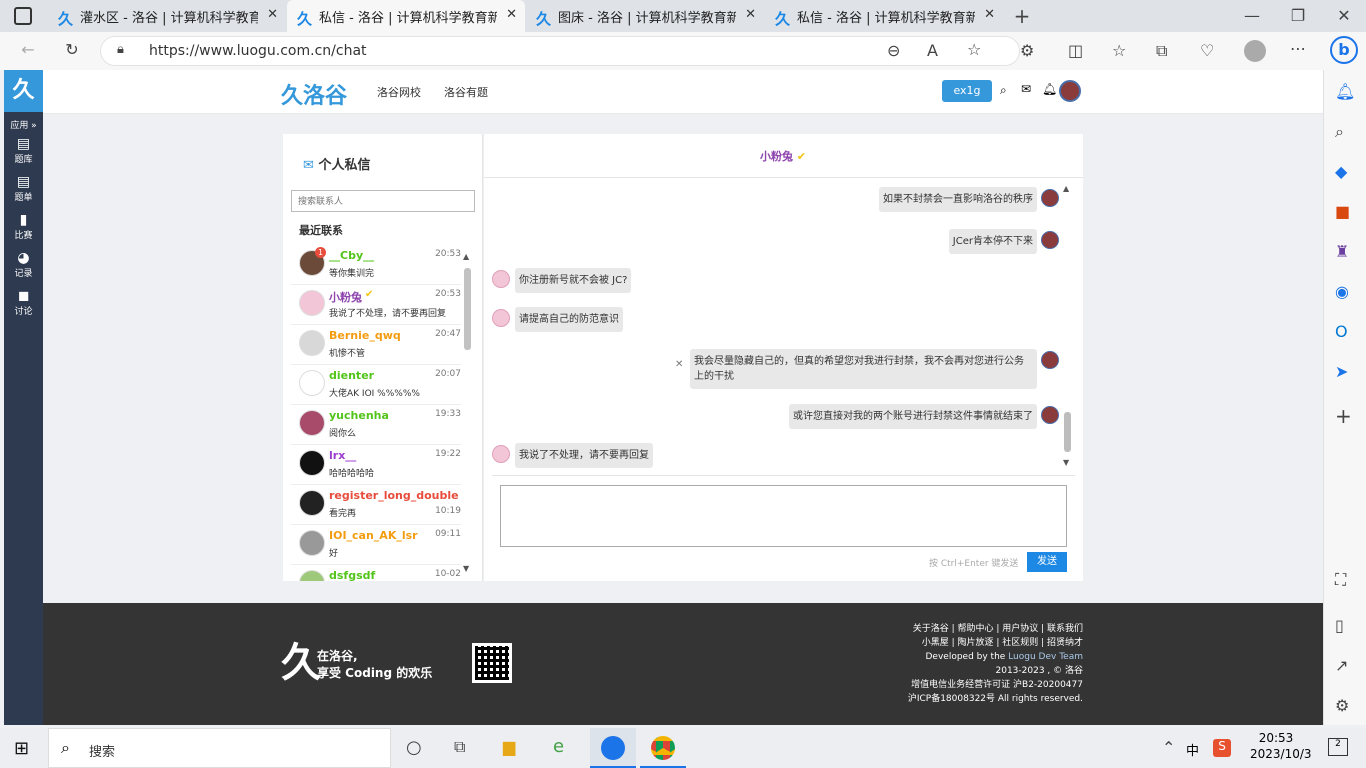 Image resolution: width=1366 pixels, height=768 pixels. What do you see at coordinates (1161, 51) in the screenshot?
I see `collections-icon: ⧉` at bounding box center [1161, 51].